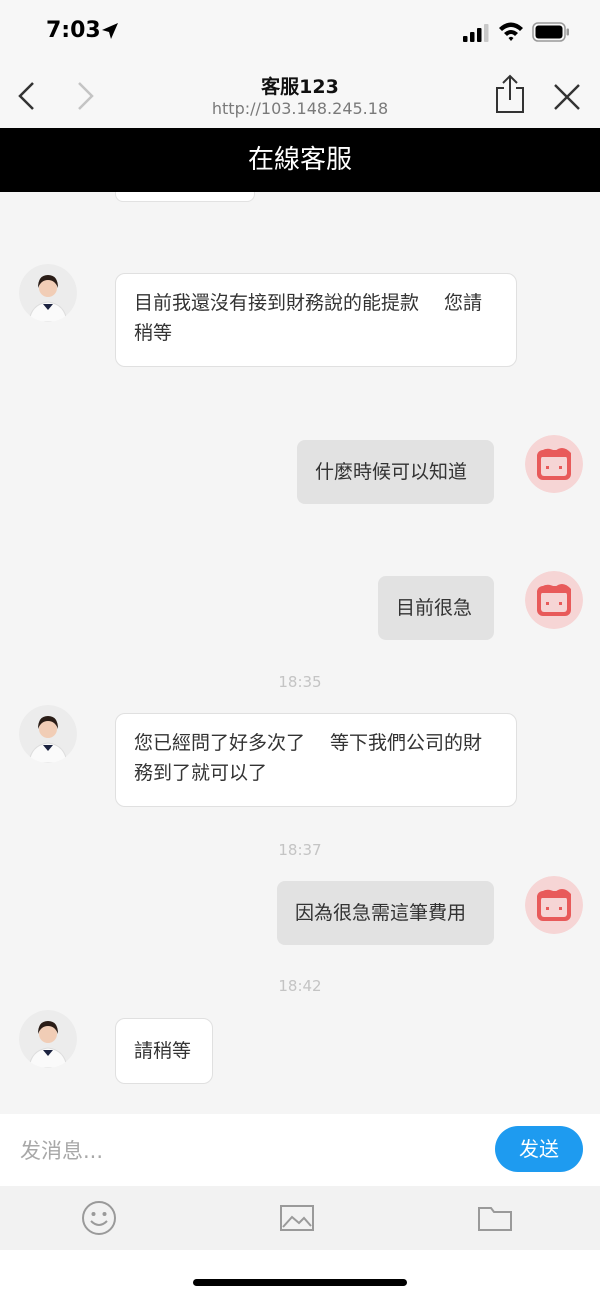 The image size is (600, 1299). What do you see at coordinates (300, 1282) in the screenshot?
I see `home-indicator` at bounding box center [300, 1282].